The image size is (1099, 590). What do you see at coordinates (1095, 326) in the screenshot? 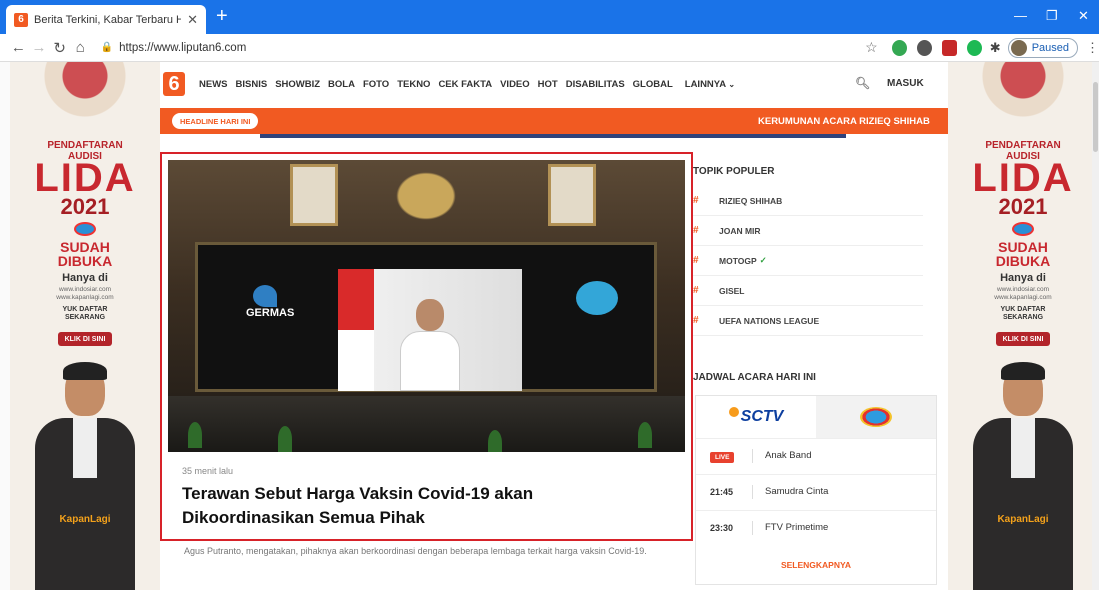
I see `page-scrollbar` at bounding box center [1095, 326].